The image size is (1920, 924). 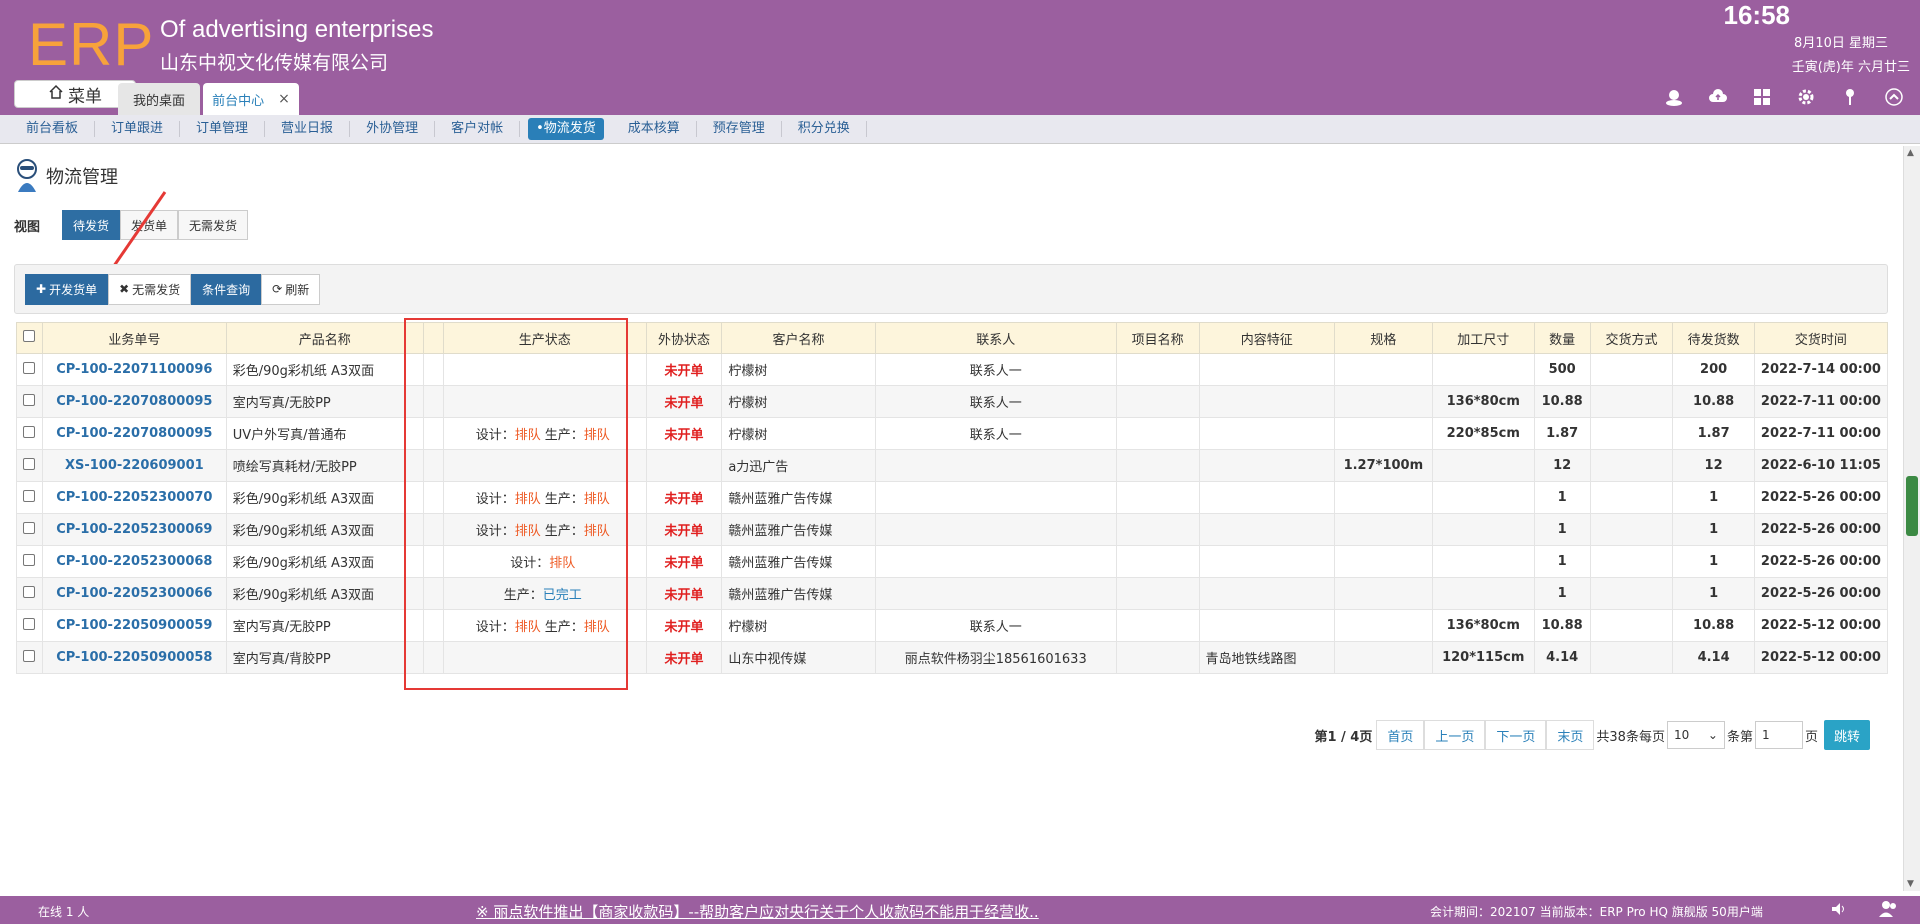 I want to click on scroll-thumb, so click(x=1912, y=506).